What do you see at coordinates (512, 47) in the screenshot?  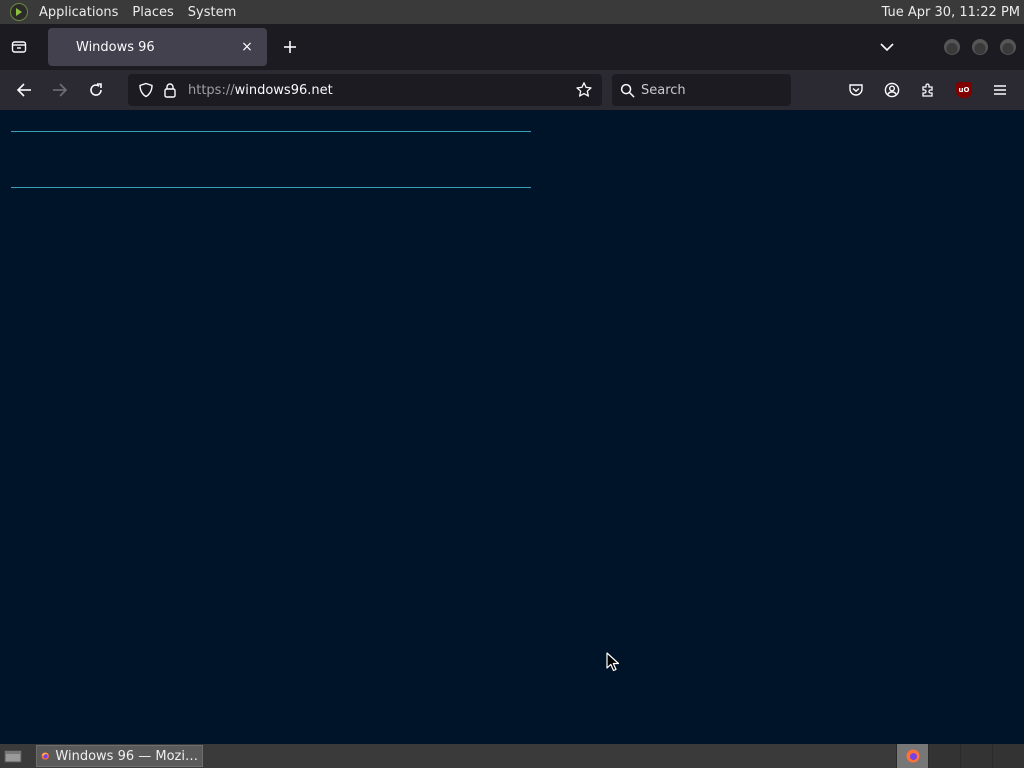 I see `tab-strip: Windows 96 ×` at bounding box center [512, 47].